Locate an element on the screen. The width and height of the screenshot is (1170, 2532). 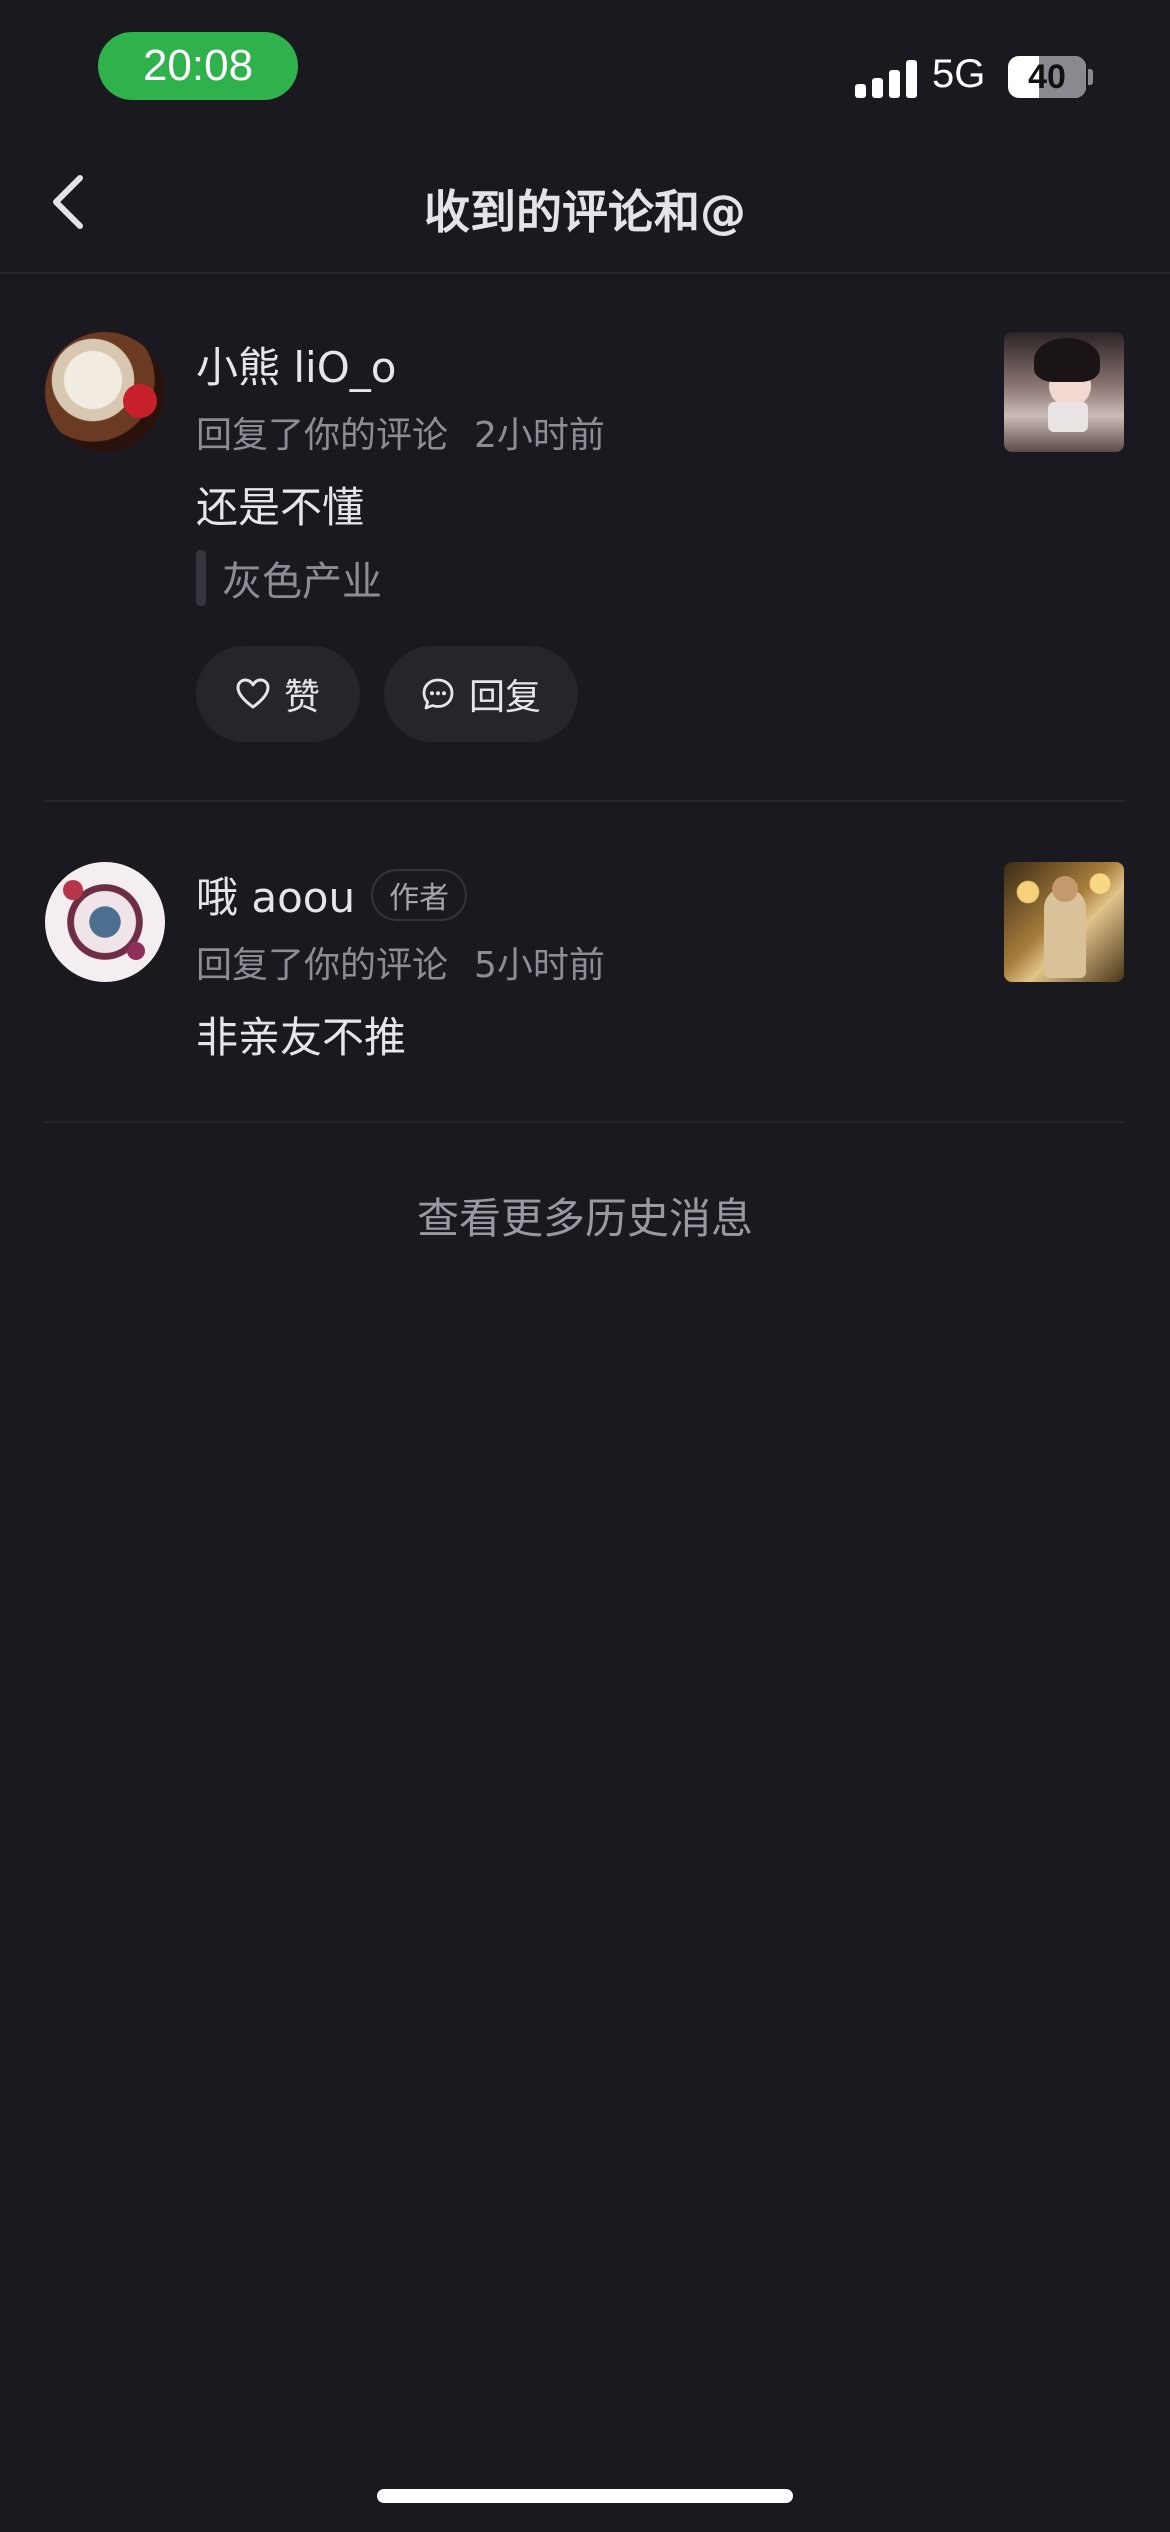
comment-text: 非亲友不推 is located at coordinates (301, 1037).